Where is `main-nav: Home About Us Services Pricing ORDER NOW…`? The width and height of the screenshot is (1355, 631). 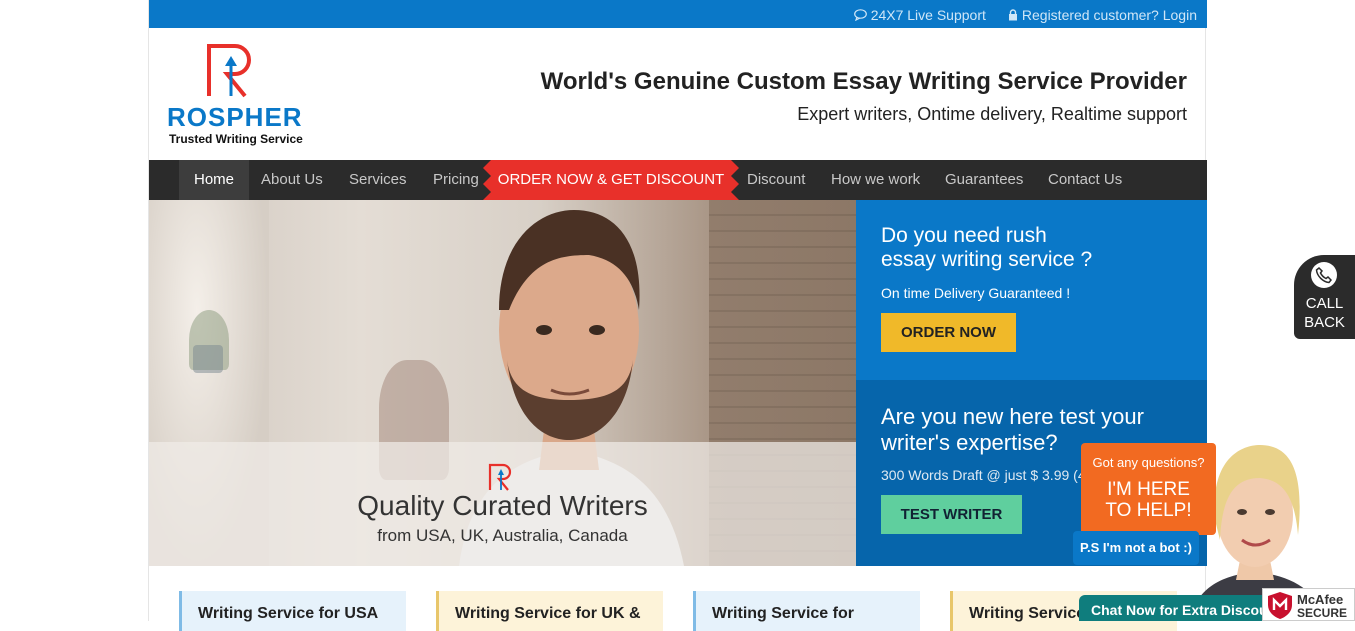 main-nav: Home About Us Services Pricing ORDER NOW… is located at coordinates (678, 180).